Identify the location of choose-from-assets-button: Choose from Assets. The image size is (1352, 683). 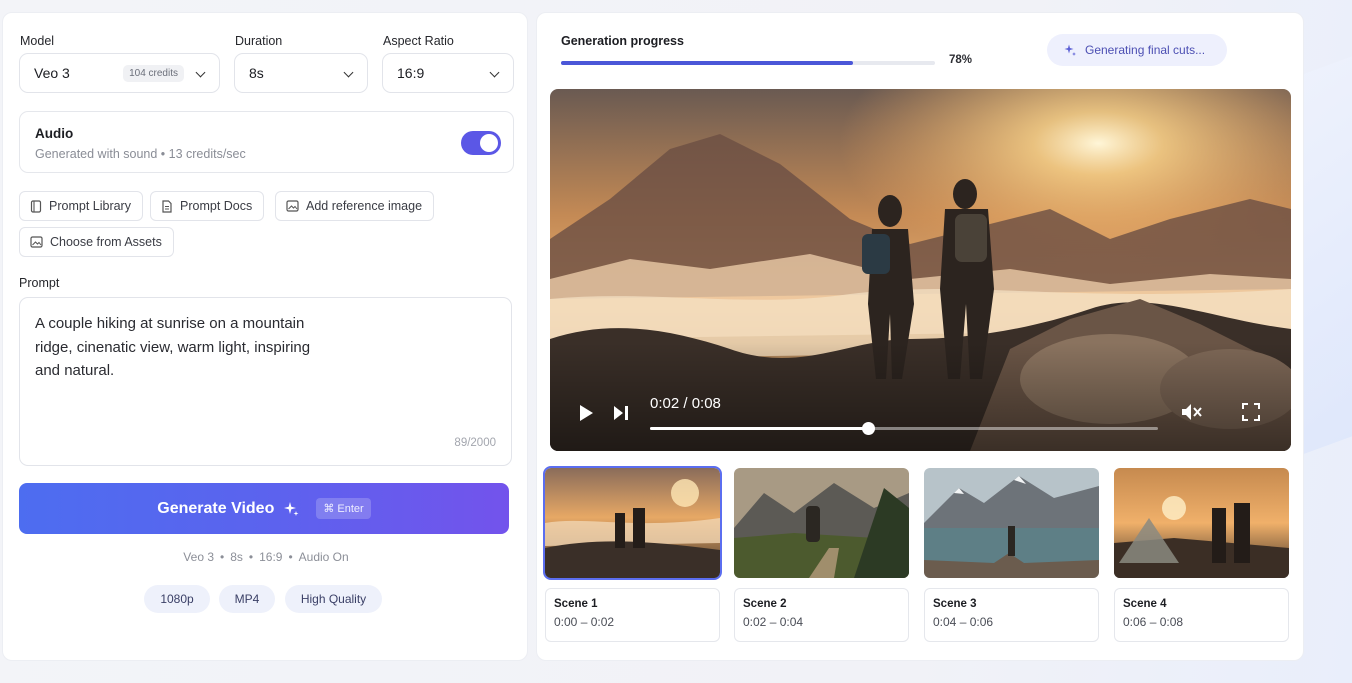
(96, 242).